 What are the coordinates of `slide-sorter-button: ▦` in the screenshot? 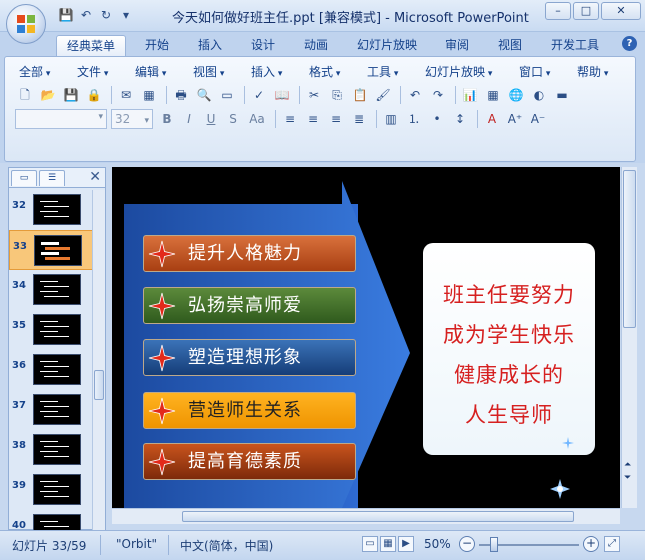 It's located at (388, 544).